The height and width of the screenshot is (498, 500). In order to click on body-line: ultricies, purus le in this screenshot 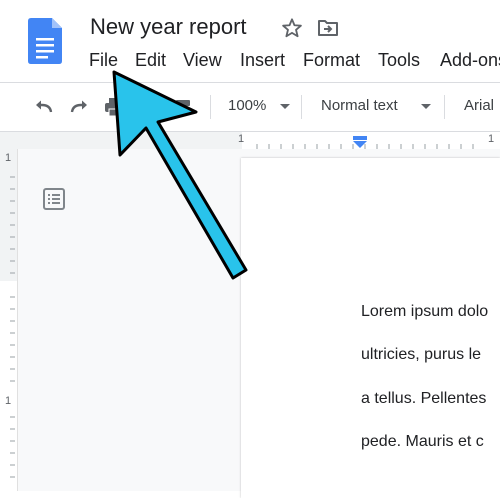, I will do `click(421, 354)`.